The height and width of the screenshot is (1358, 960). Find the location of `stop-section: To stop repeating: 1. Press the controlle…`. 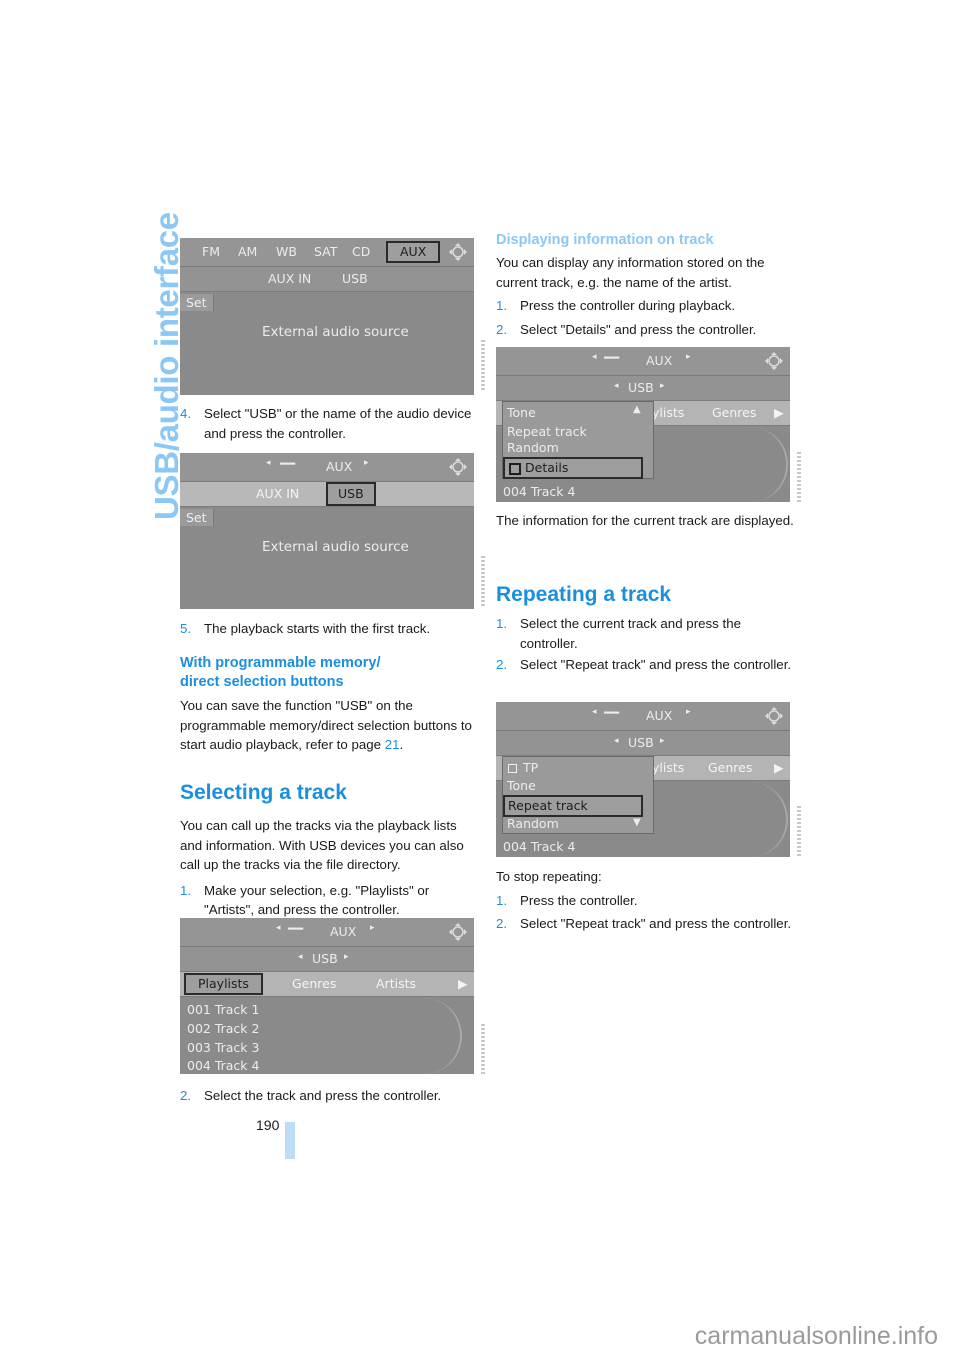

stop-section: To stop repeating: 1. Press the controlle… is located at coordinates (646, 900).